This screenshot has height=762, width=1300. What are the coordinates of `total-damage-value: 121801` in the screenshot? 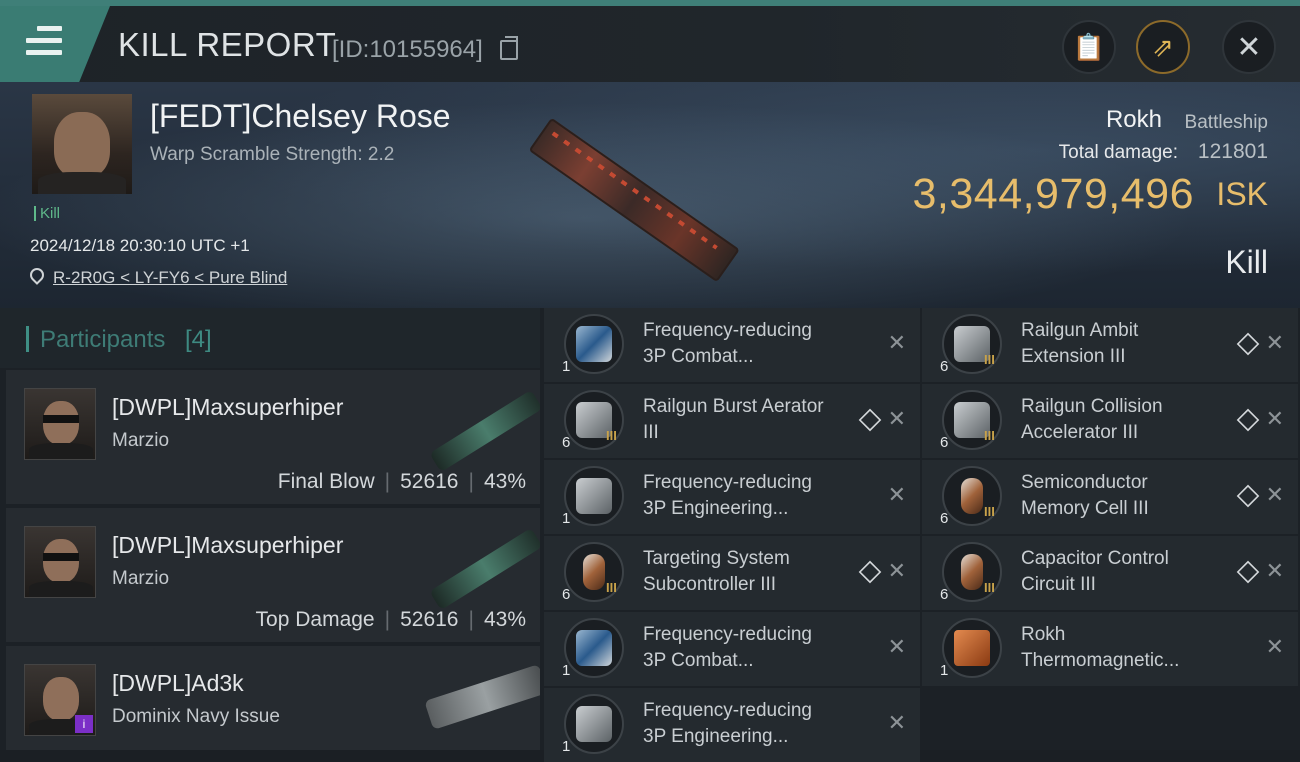 It's located at (1232, 151).